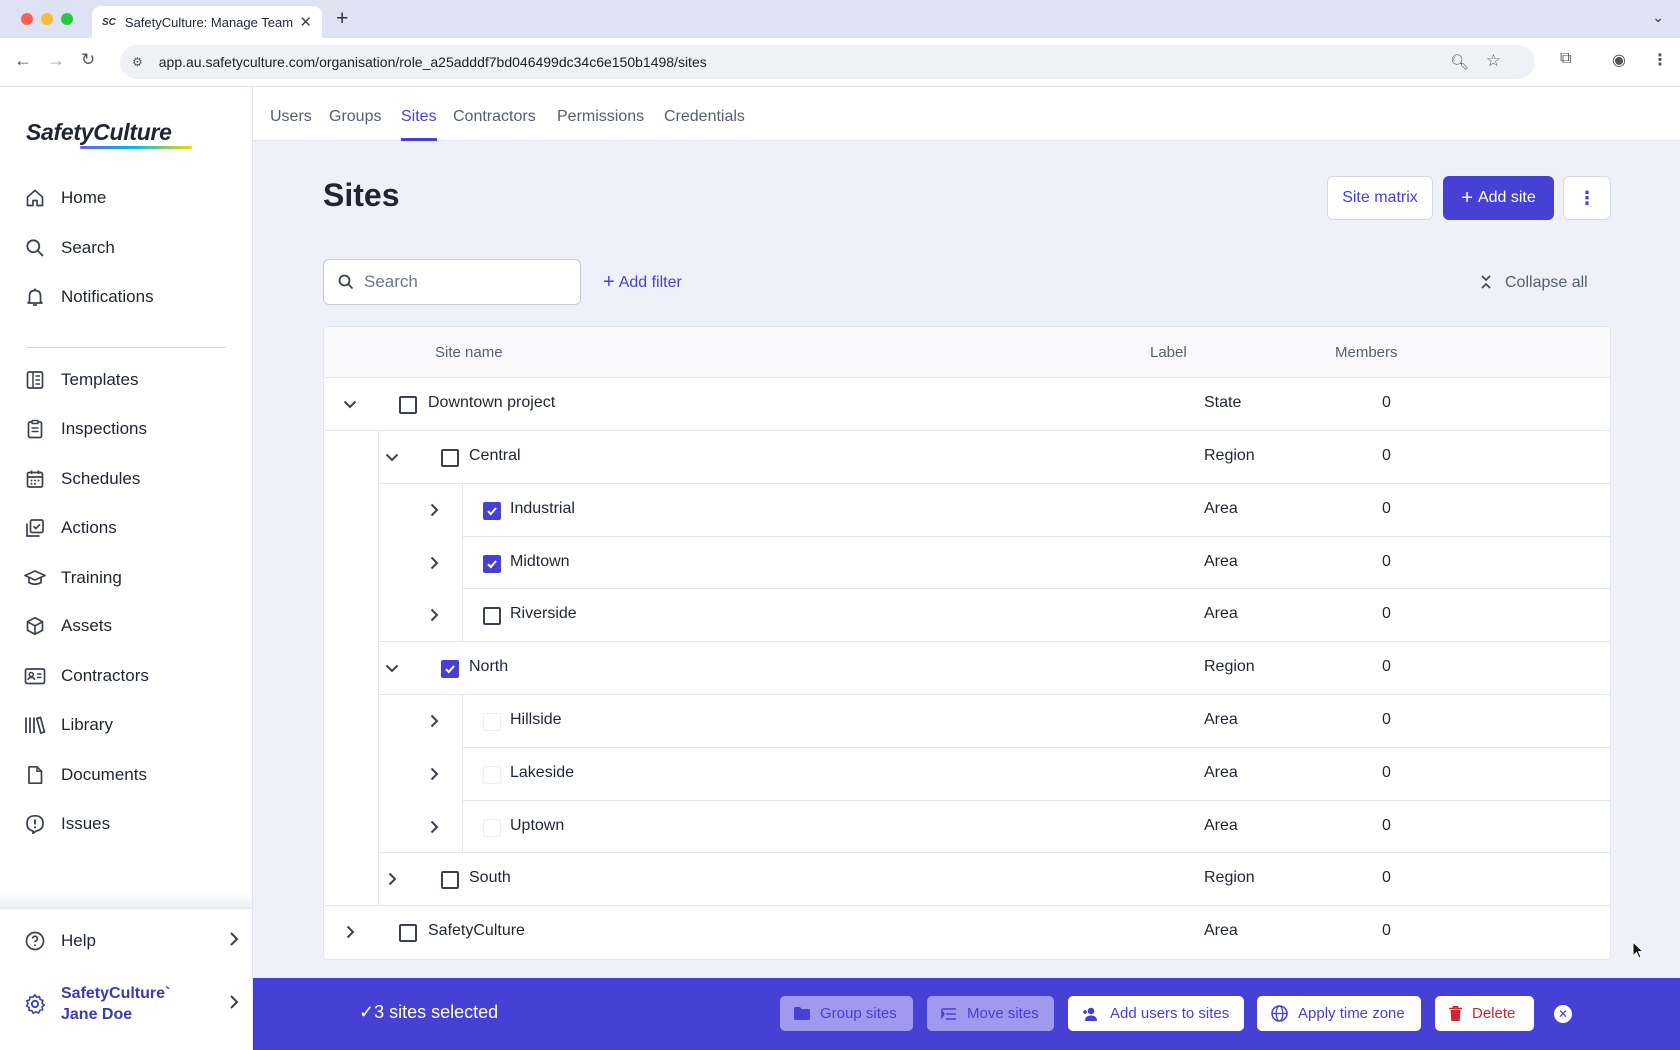  Describe the element at coordinates (450, 458) in the screenshot. I see `row-checkbox-central` at that location.